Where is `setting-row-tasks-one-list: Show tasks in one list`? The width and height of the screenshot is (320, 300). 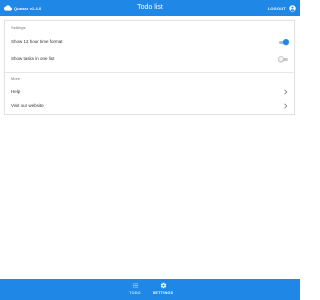
setting-row-tasks-one-list: Show tasks in one list is located at coordinates (149, 59).